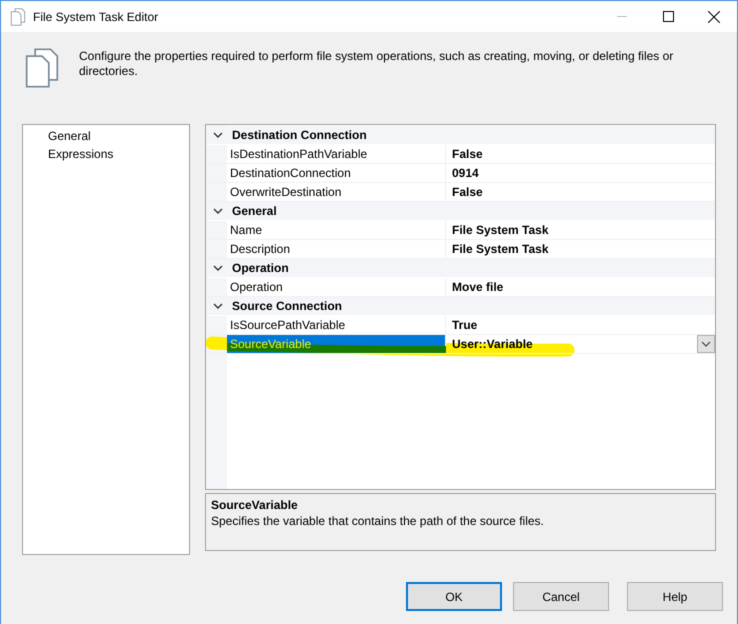 This screenshot has width=738, height=624. What do you see at coordinates (255, 505) in the screenshot?
I see `description-title: SourceVariable` at bounding box center [255, 505].